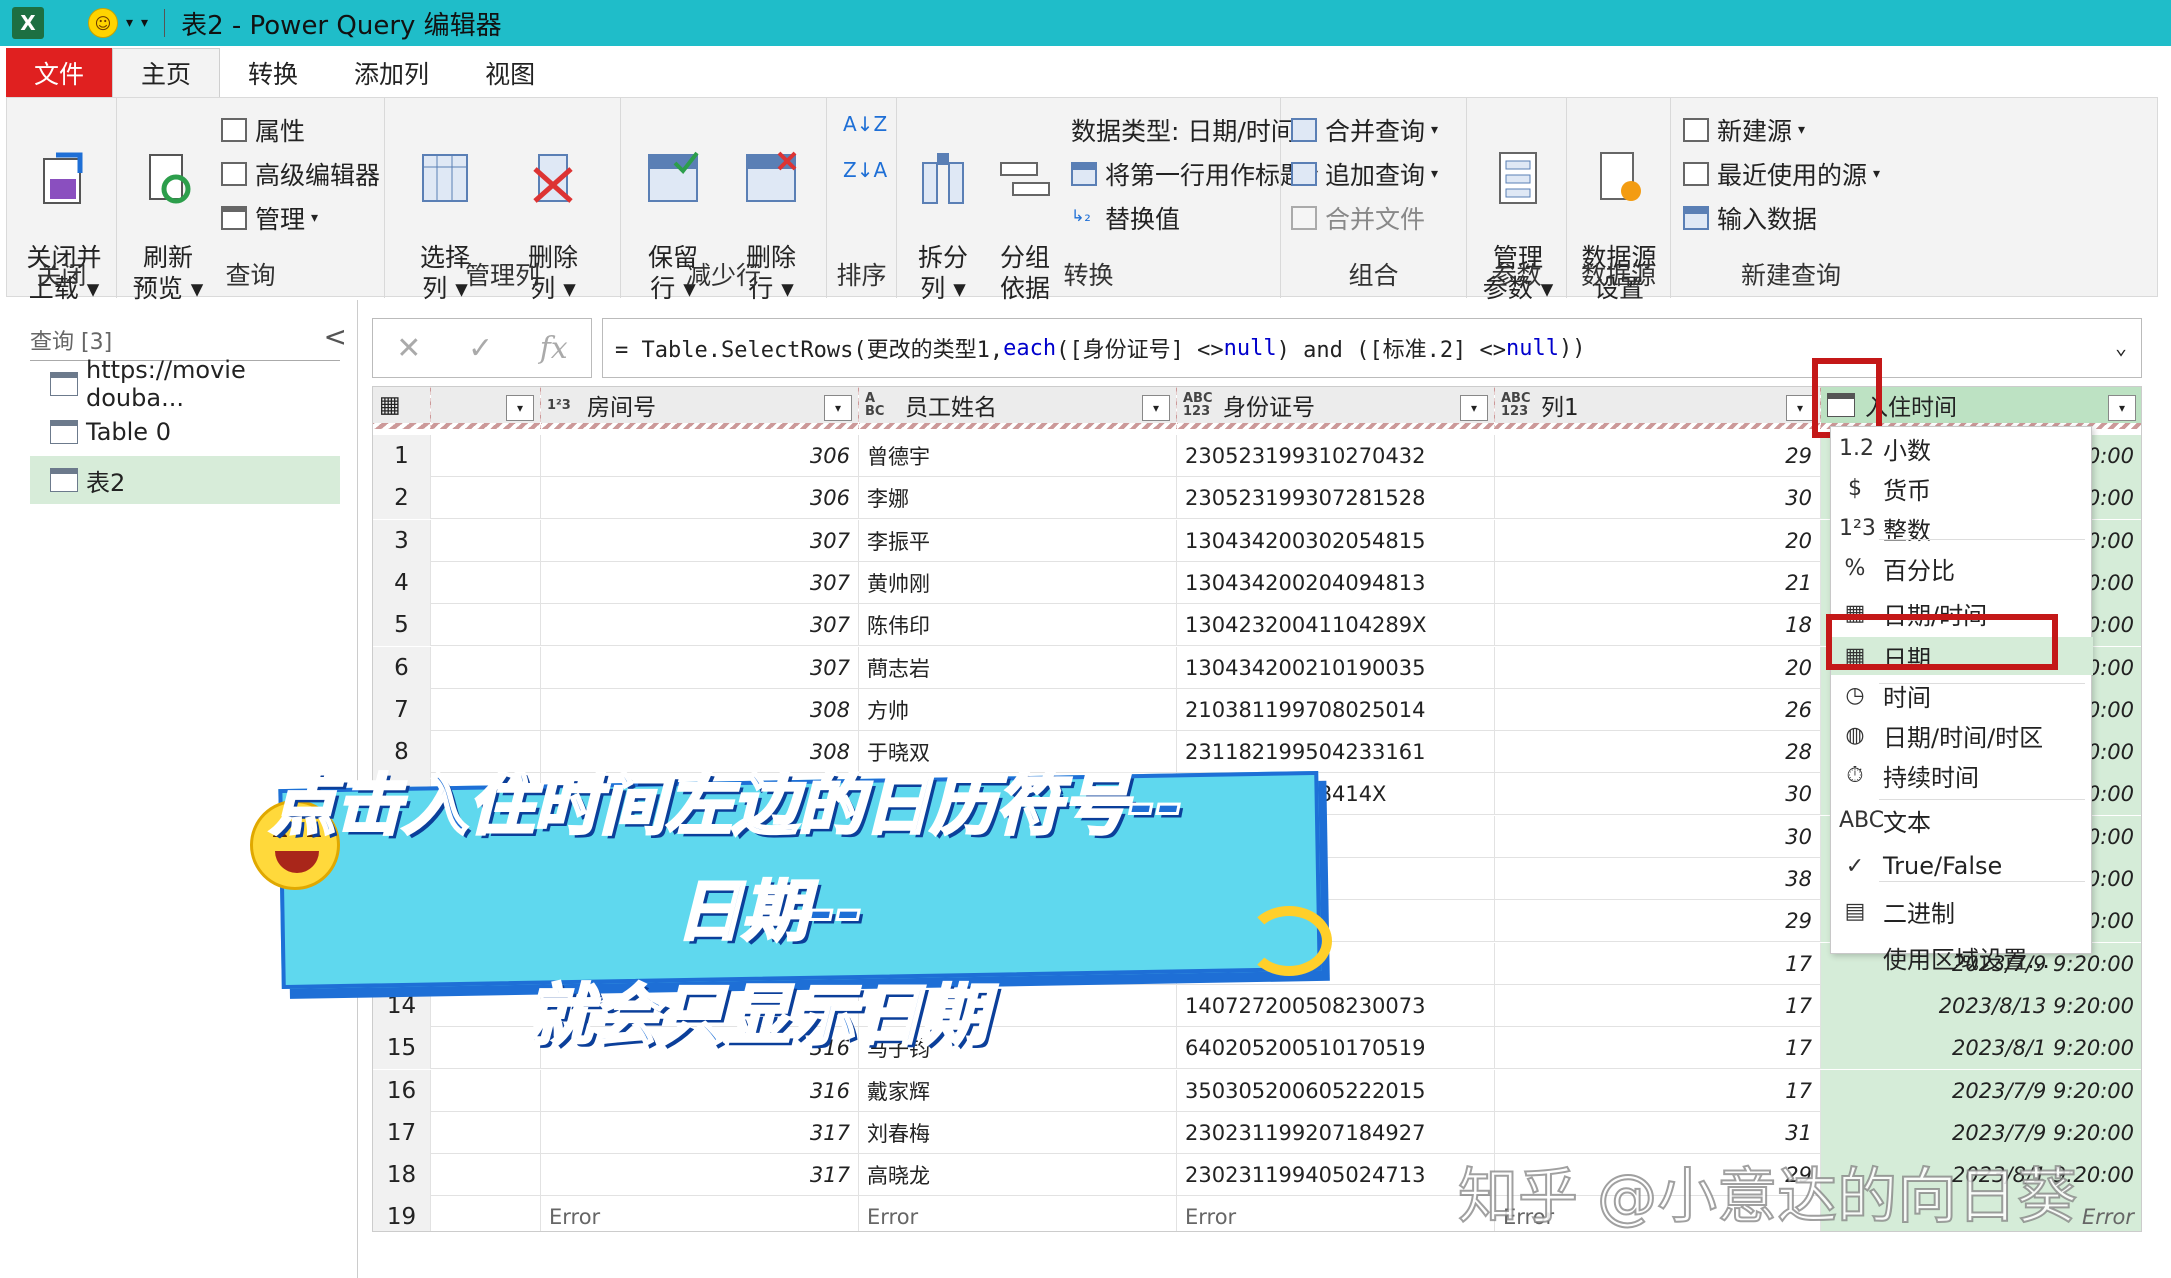  I want to click on table-cell: 2023/8/1 9:20:00, so click(1981, 1048).